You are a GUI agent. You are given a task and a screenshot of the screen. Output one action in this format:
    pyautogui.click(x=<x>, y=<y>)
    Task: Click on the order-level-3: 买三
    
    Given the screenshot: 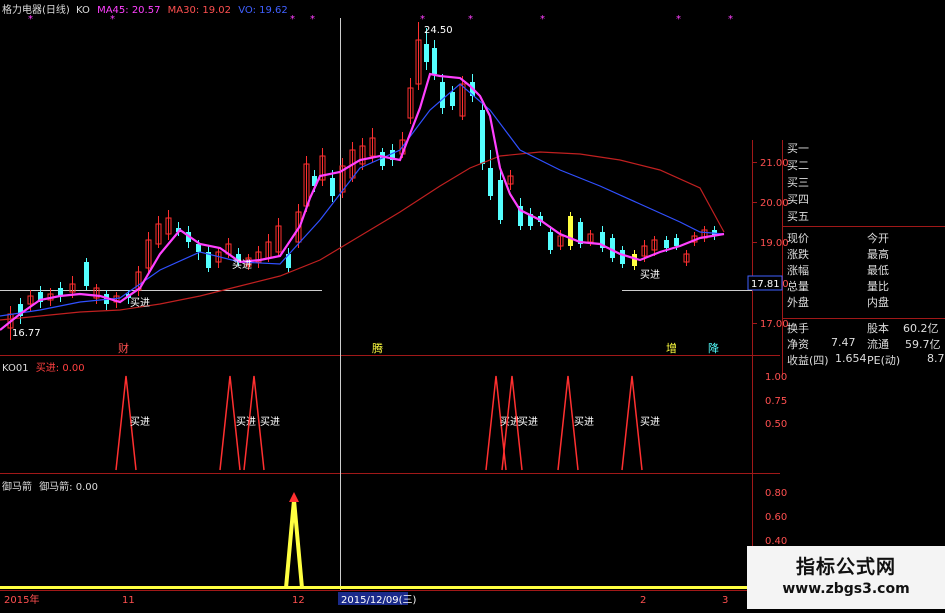 What is the action you would take?
    pyautogui.click(x=798, y=182)
    